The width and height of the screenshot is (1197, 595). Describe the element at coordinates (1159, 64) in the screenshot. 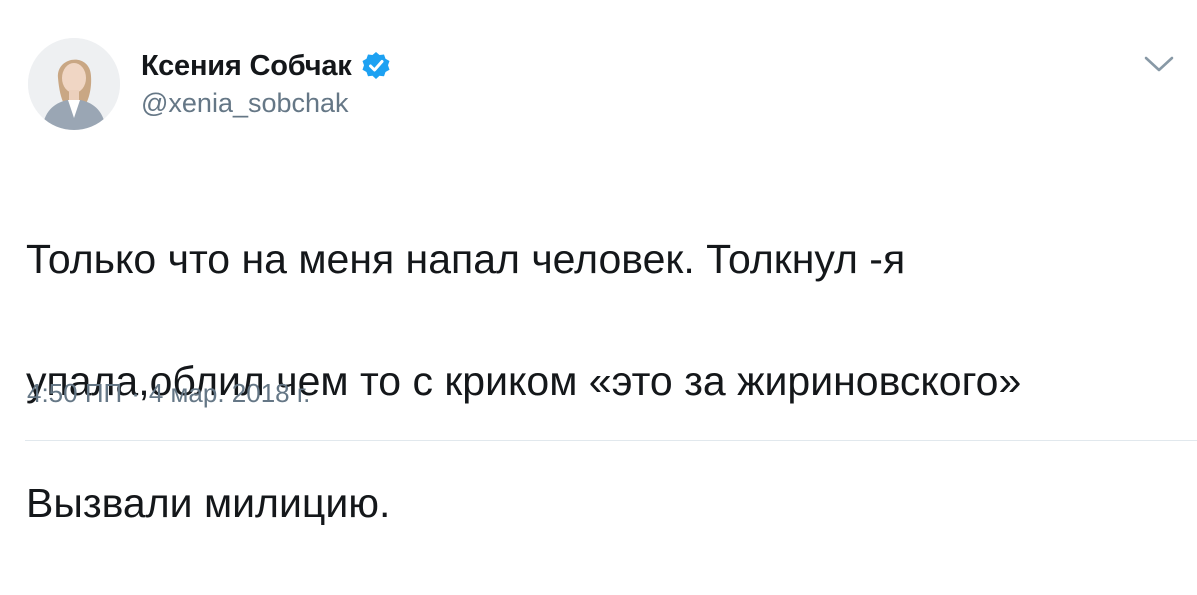

I see `chevron-down-icon` at that location.